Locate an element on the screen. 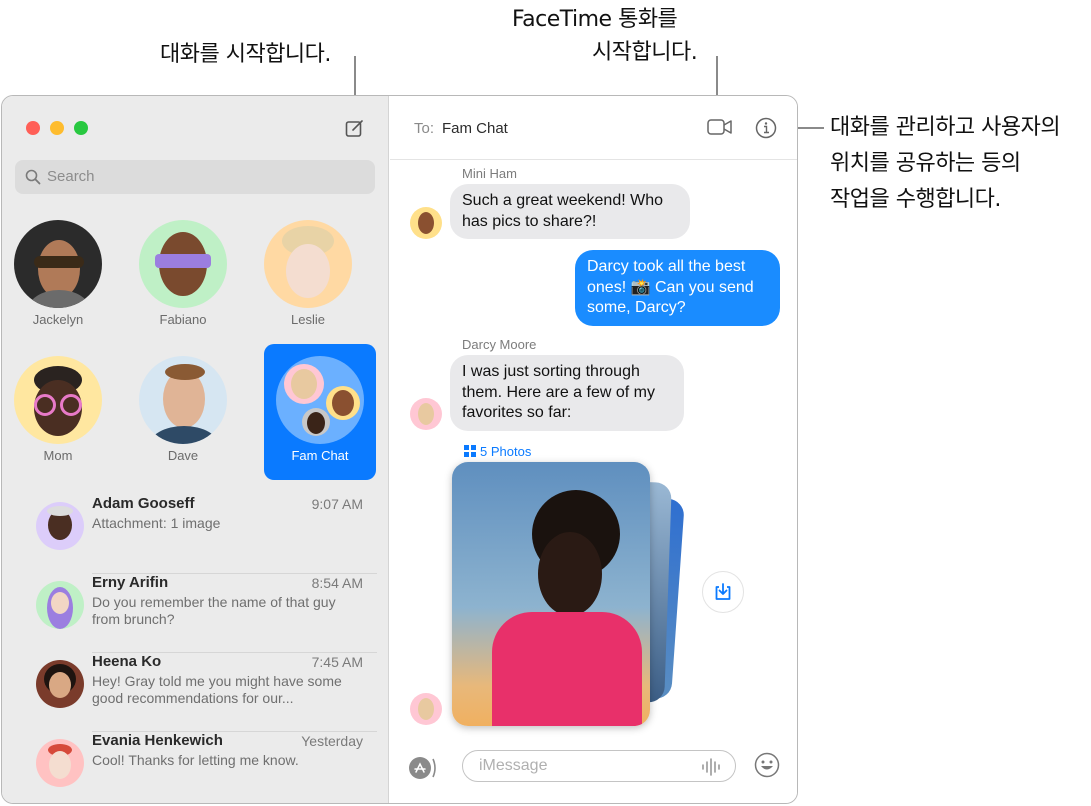 The width and height of the screenshot is (1091, 806). search-field: Search is located at coordinates (195, 177).